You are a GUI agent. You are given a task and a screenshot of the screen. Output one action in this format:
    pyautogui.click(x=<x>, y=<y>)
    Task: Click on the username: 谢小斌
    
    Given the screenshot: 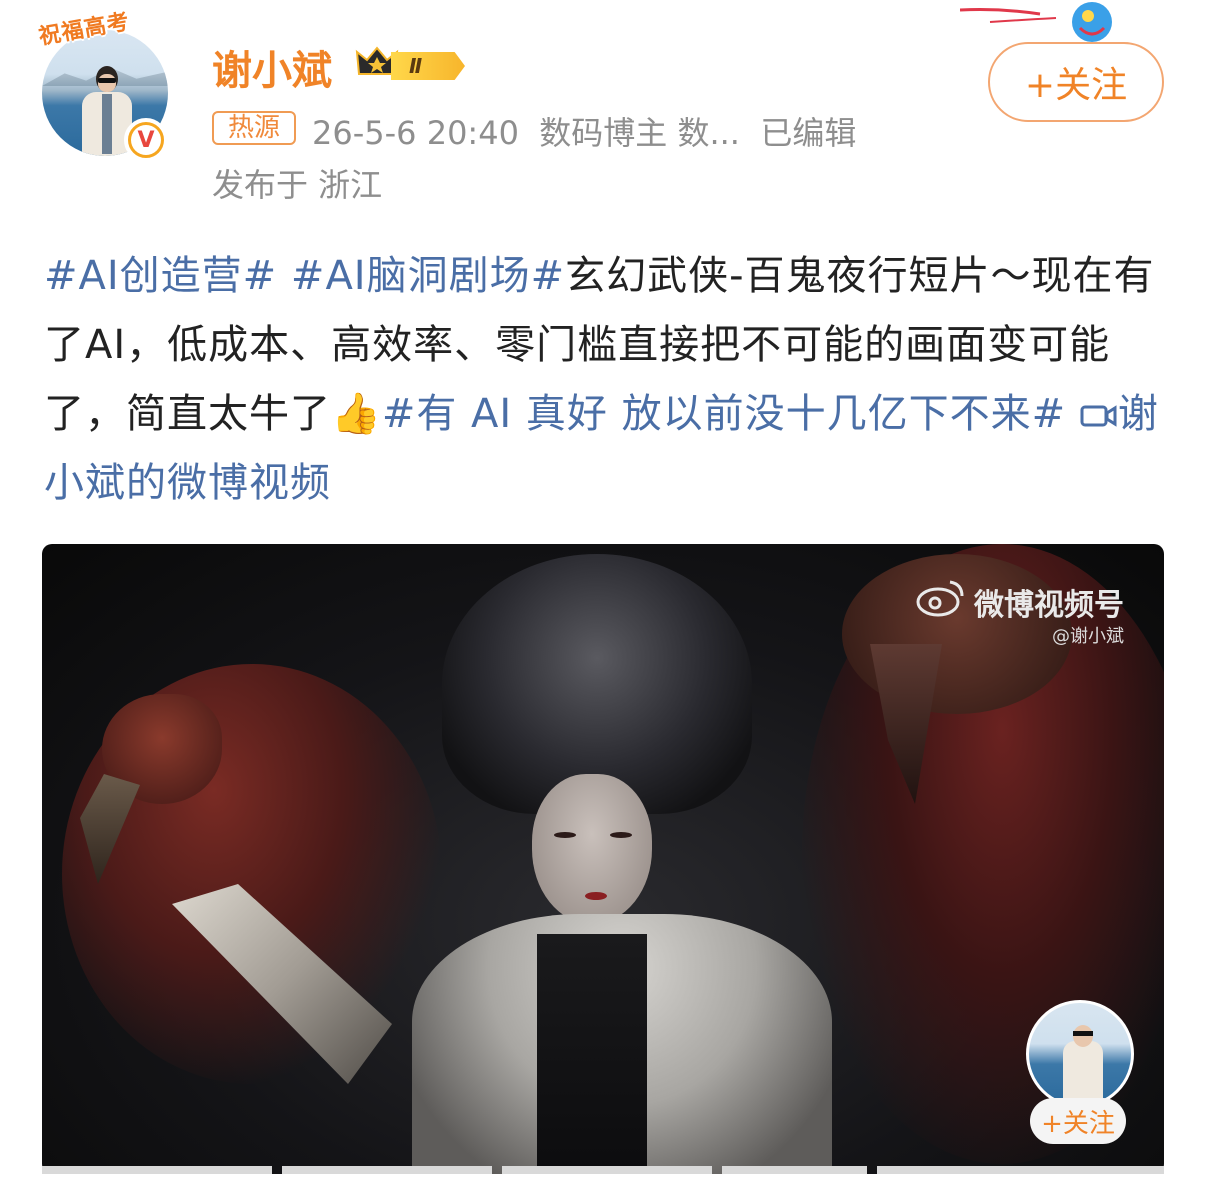 What is the action you would take?
    pyautogui.click(x=272, y=67)
    